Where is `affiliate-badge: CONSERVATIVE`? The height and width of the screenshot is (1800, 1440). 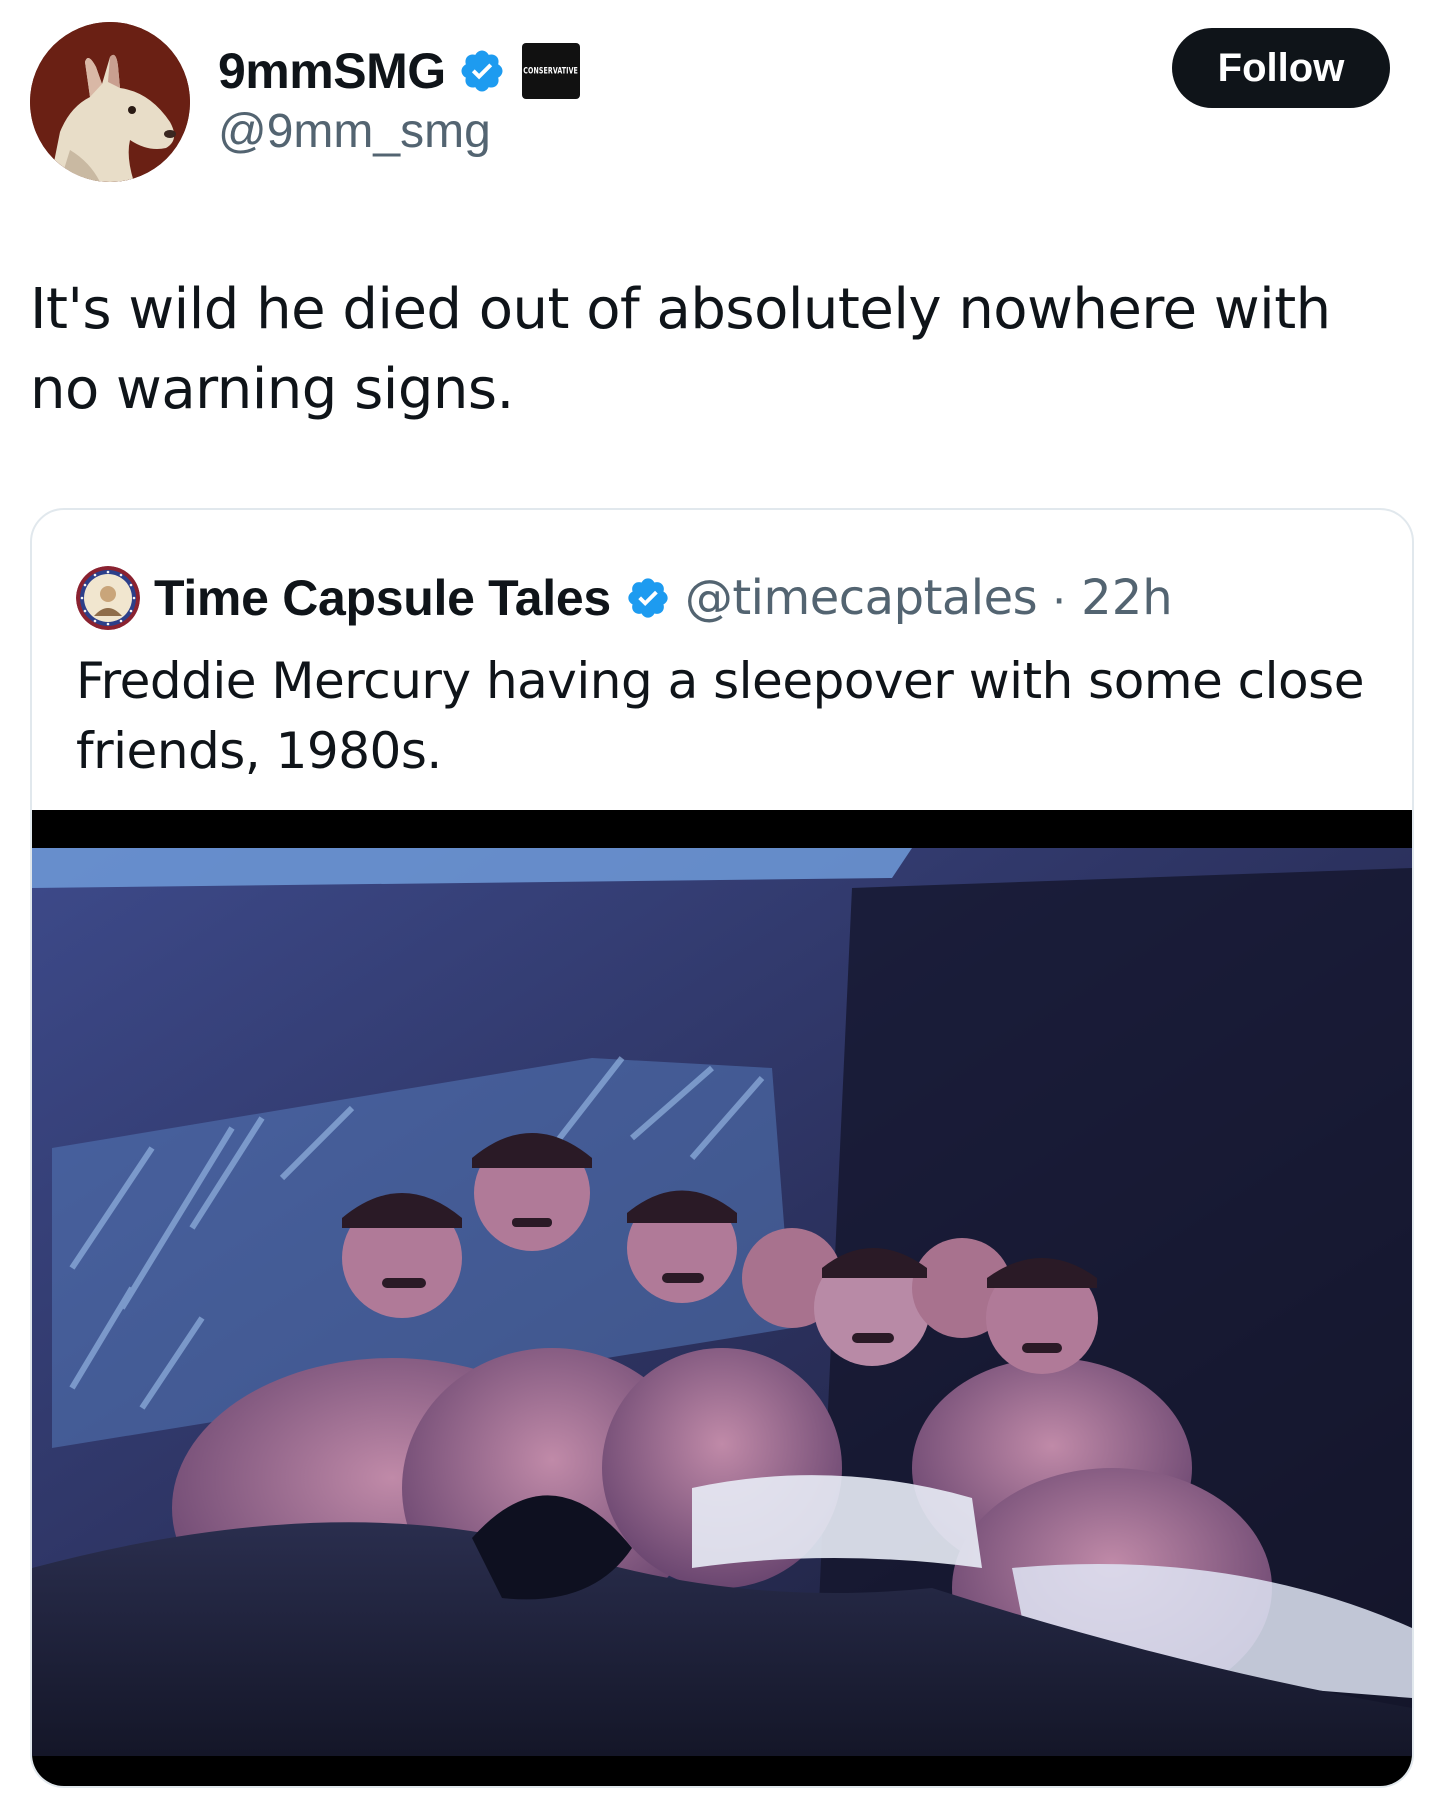 affiliate-badge: CONSERVATIVE is located at coordinates (550, 71).